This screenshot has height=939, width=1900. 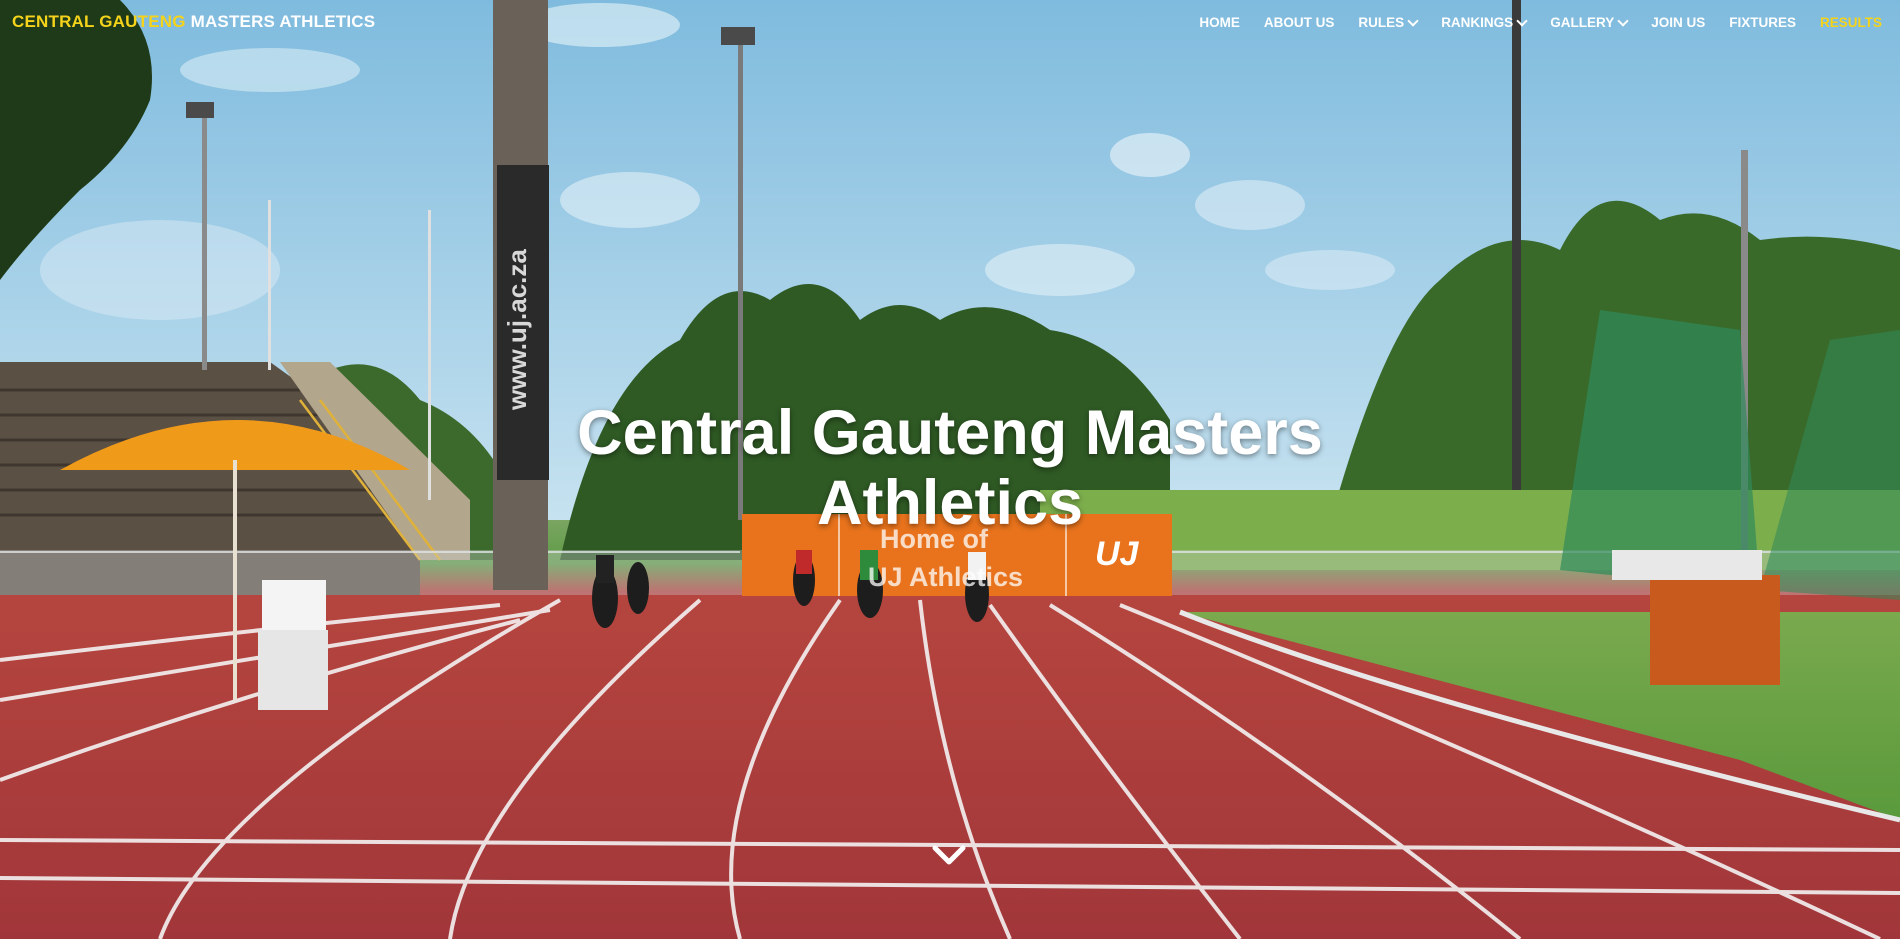 I want to click on nav-item-results: RESULTS, so click(x=1851, y=22).